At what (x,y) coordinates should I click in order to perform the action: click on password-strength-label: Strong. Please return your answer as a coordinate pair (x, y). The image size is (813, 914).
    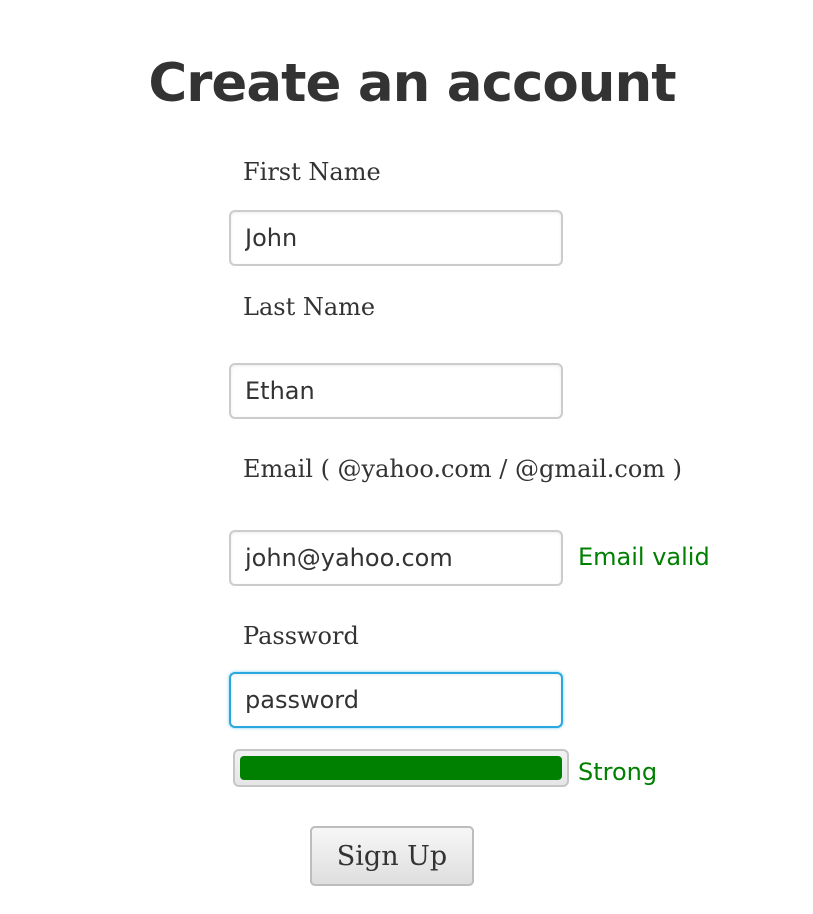
    Looking at the image, I should click on (618, 772).